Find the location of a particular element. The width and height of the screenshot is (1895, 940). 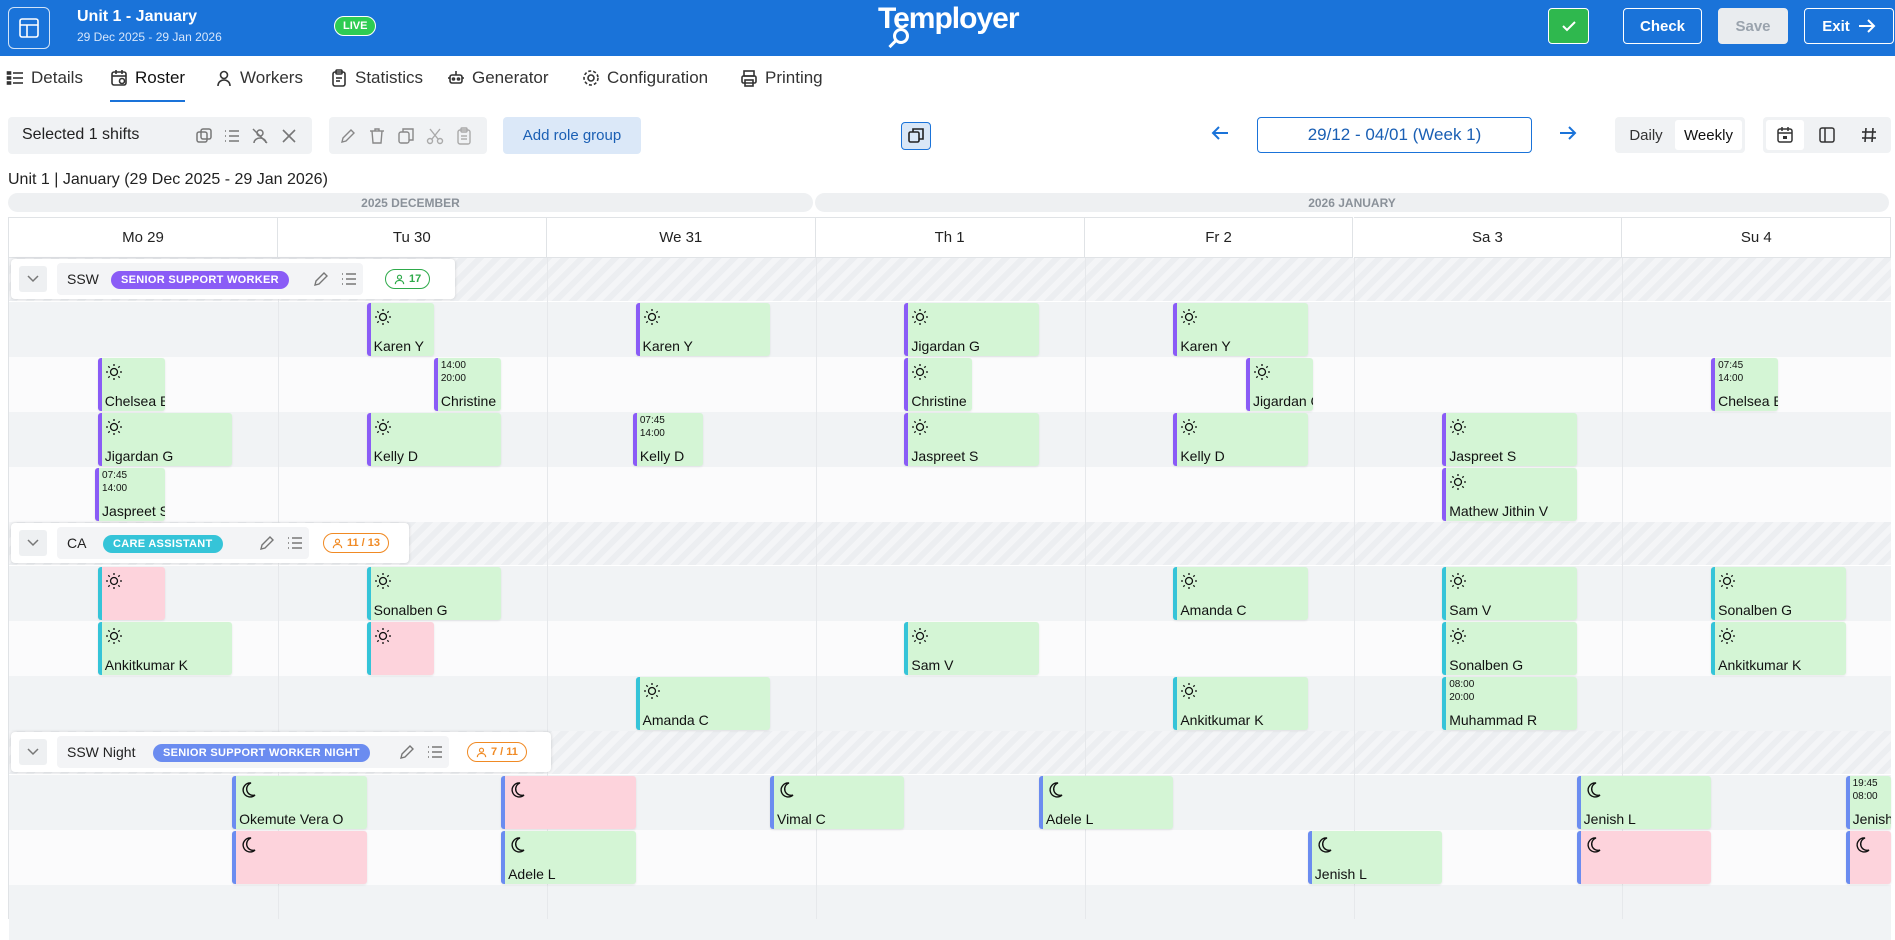

tab-details: Details is located at coordinates (44, 78).